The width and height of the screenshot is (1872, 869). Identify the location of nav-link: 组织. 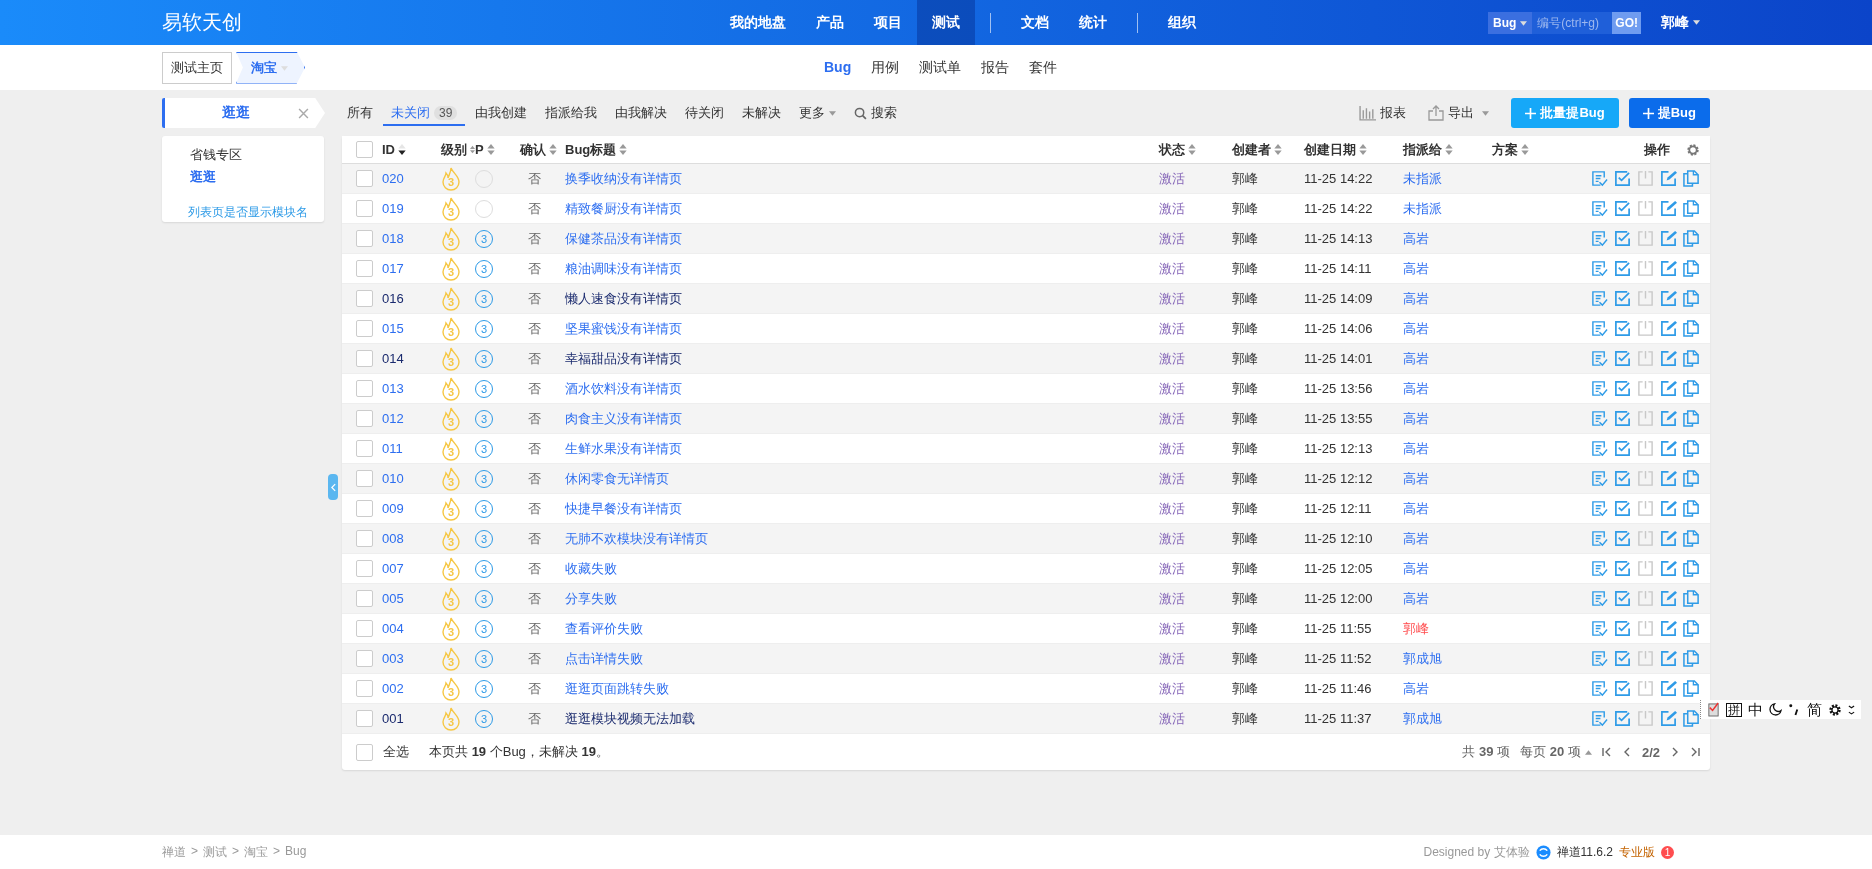
(1182, 22).